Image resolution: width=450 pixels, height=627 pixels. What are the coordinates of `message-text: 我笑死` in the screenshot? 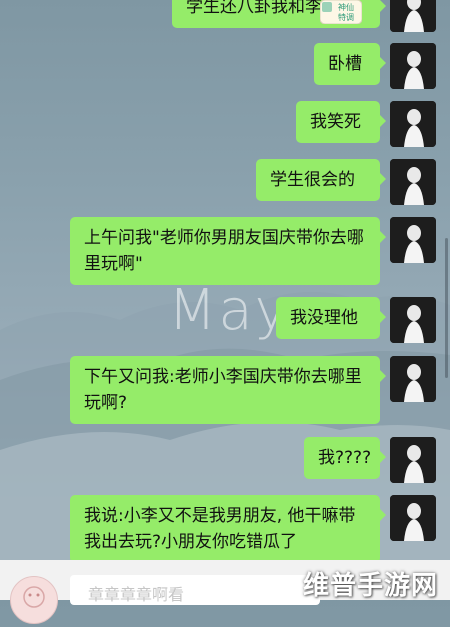 It's located at (335, 122).